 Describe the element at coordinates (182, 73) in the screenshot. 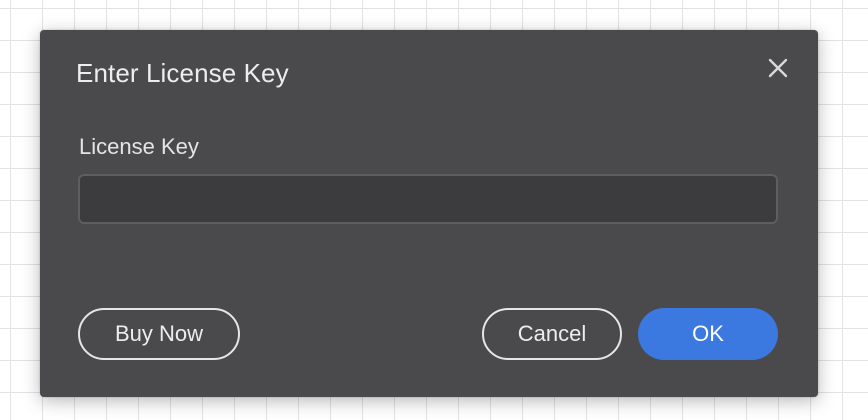

I see `dialog-title: Enter License Key` at that location.